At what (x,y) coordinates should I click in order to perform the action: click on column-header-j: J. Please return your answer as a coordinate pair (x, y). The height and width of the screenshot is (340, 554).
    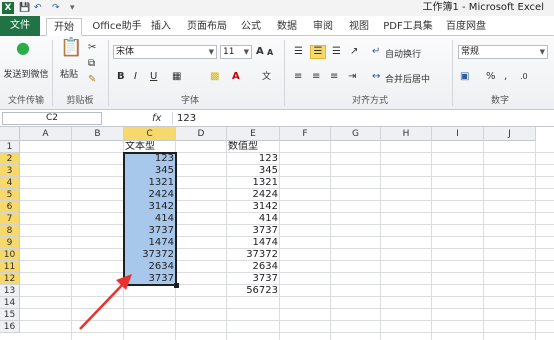
    Looking at the image, I should click on (510, 134).